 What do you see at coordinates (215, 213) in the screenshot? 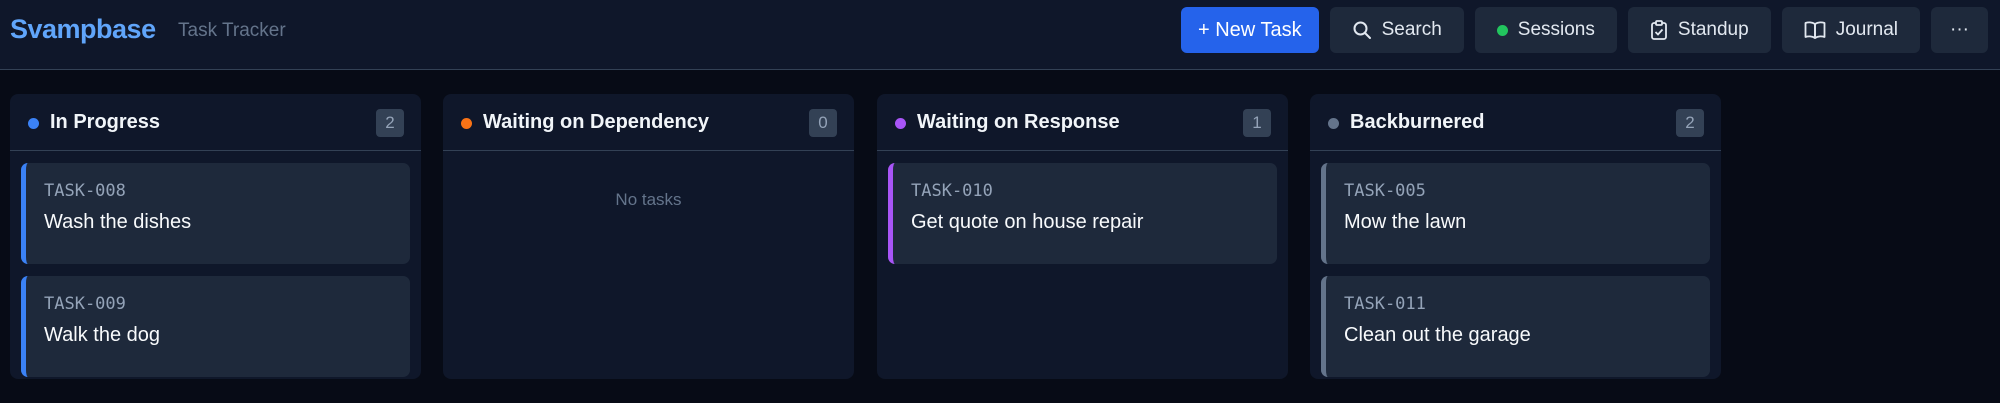
I see `task-card: TASK-008 Wash the dishes` at bounding box center [215, 213].